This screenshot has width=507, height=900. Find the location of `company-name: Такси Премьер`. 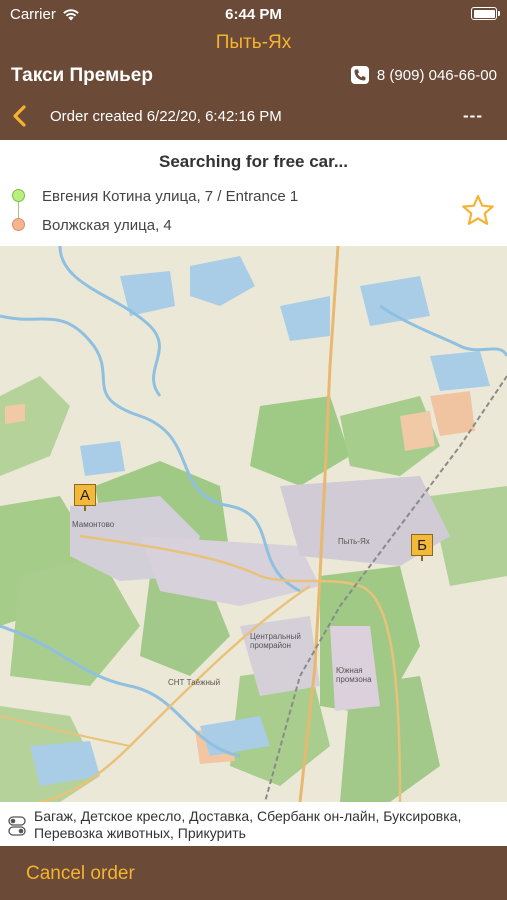

company-name: Такси Премьер is located at coordinates (82, 75).